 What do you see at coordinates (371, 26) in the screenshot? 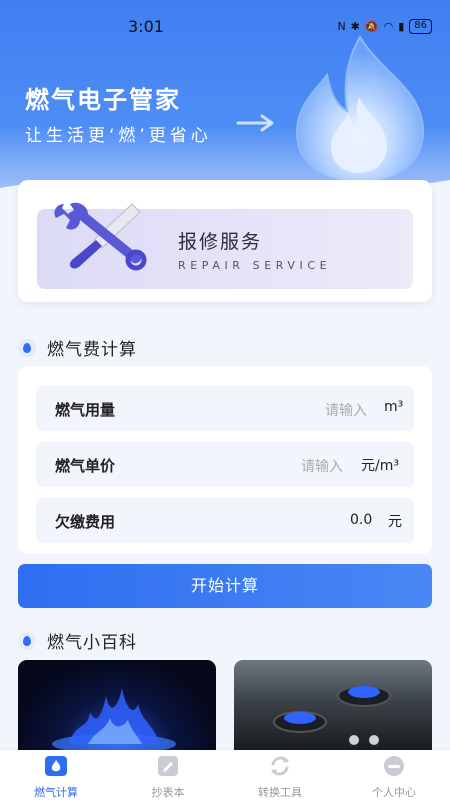
I see `mute-icon: 🔕` at bounding box center [371, 26].